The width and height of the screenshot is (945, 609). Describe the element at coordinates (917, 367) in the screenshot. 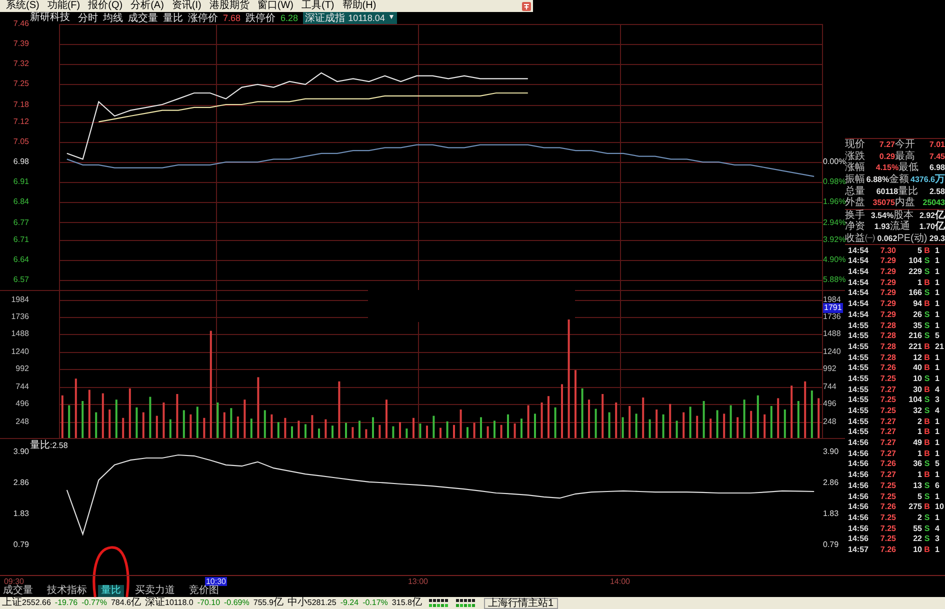

I see `trade-volume: 40` at that location.